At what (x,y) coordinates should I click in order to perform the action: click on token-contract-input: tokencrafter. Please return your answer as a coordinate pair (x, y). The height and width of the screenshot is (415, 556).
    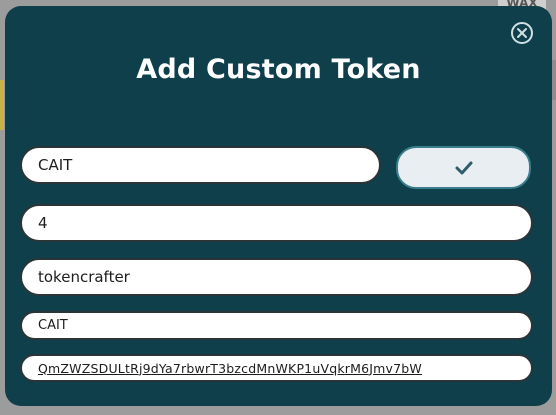
    Looking at the image, I should click on (276, 277).